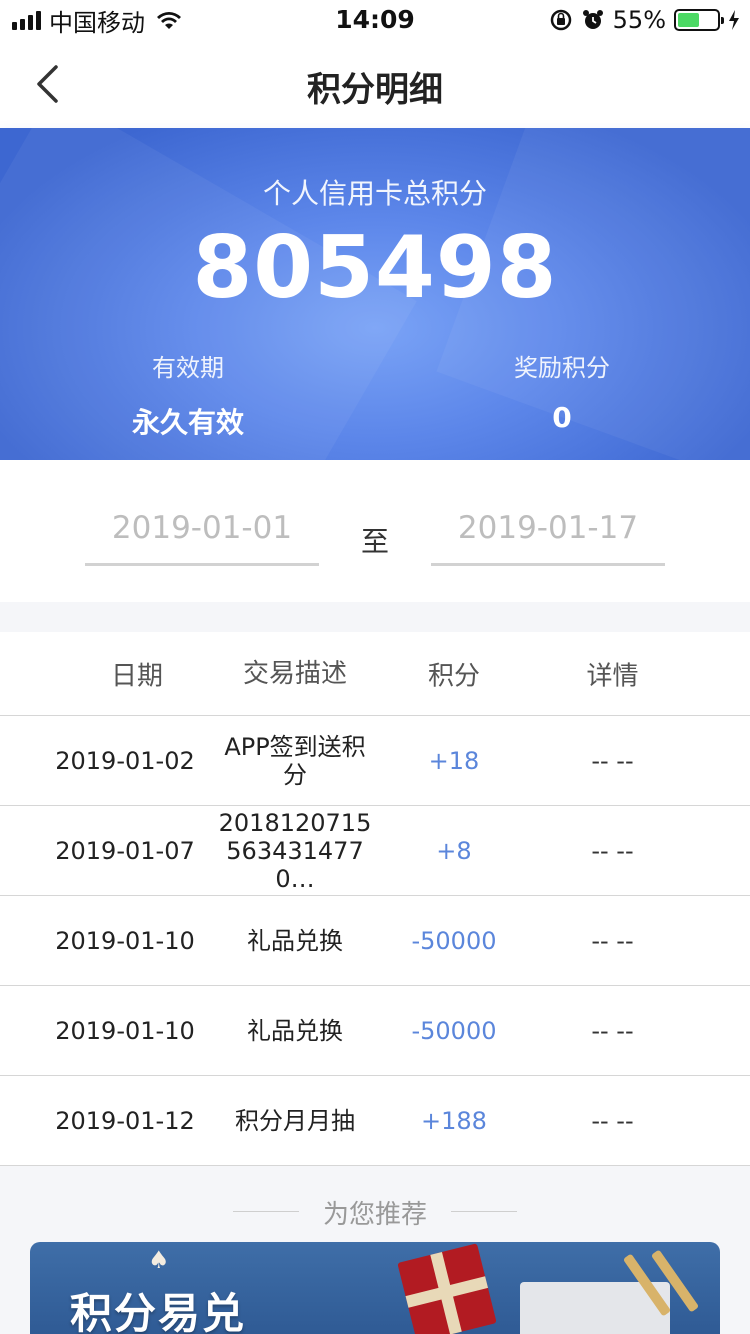 The height and width of the screenshot is (1334, 750). I want to click on alarm-icon, so click(592, 19).